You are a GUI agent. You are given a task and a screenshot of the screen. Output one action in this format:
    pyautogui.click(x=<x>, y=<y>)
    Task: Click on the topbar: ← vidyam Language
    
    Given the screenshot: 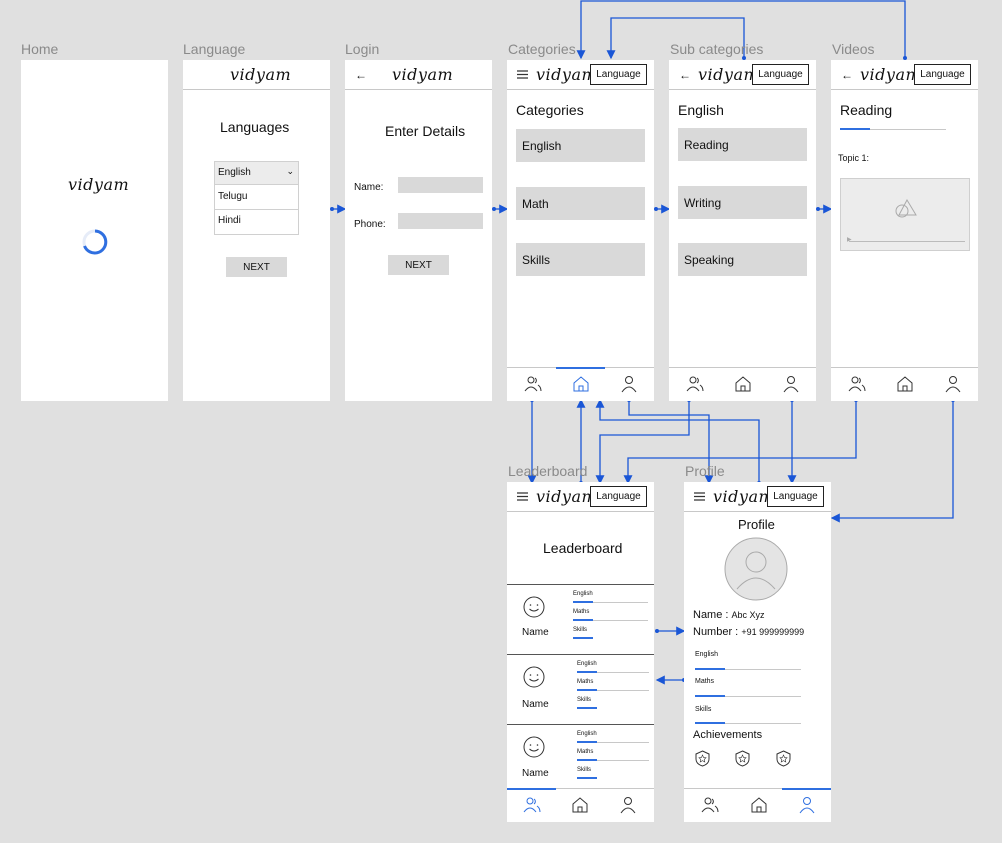 What is the action you would take?
    pyautogui.click(x=742, y=75)
    